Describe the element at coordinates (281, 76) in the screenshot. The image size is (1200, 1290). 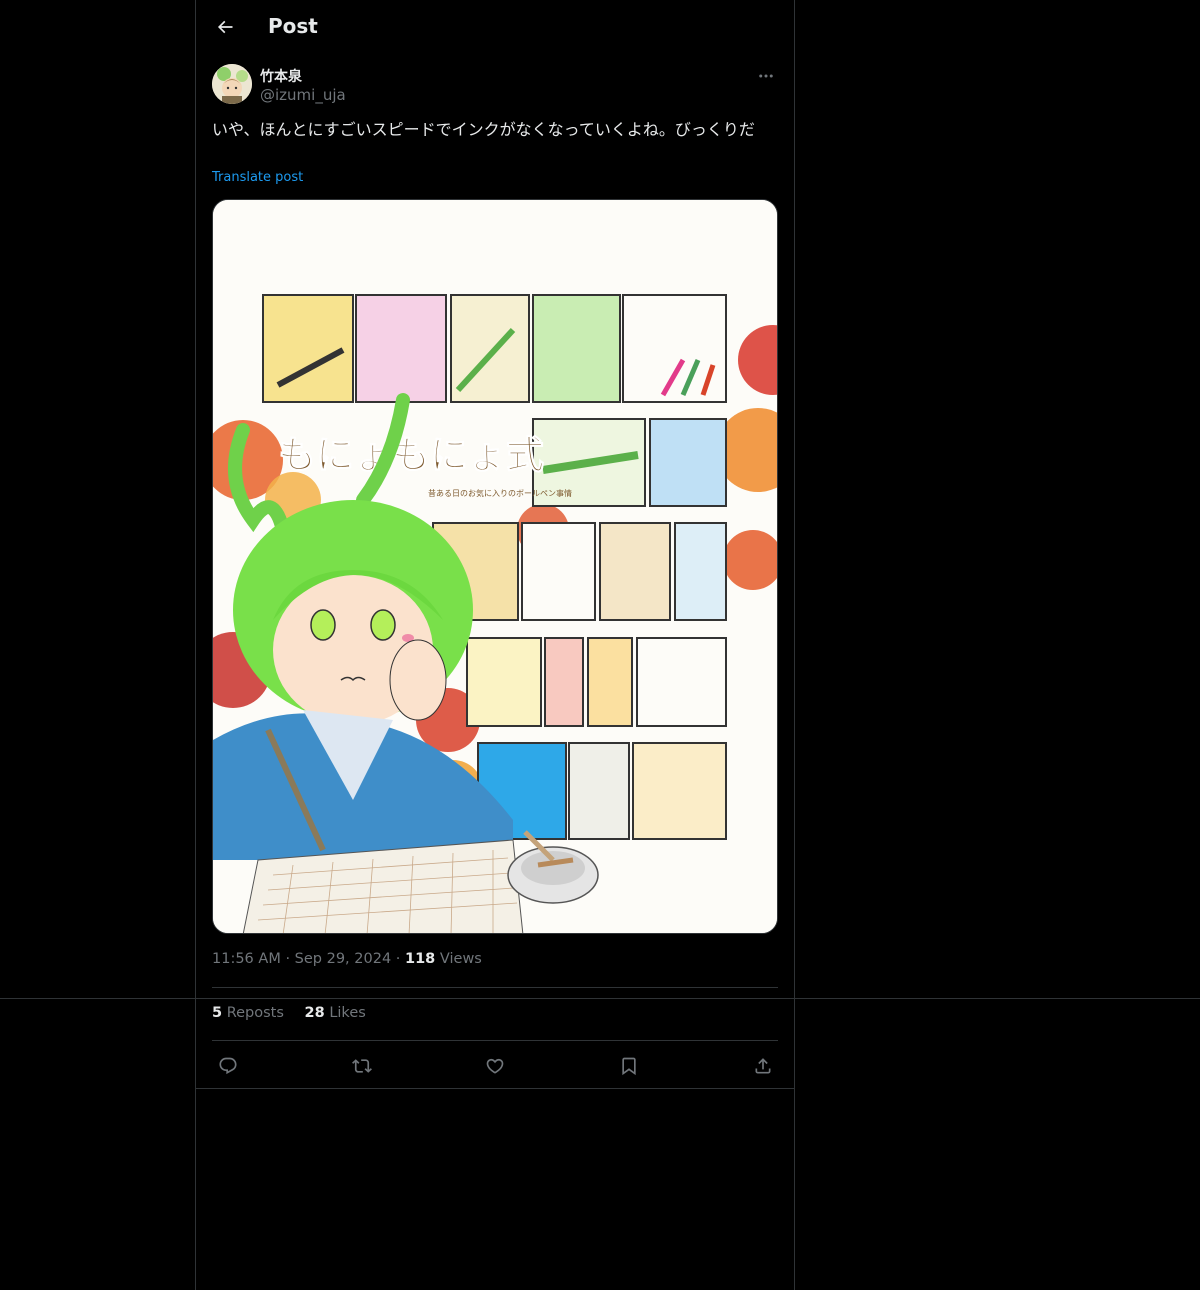
I see `author-display-name: 竹本泉` at that location.